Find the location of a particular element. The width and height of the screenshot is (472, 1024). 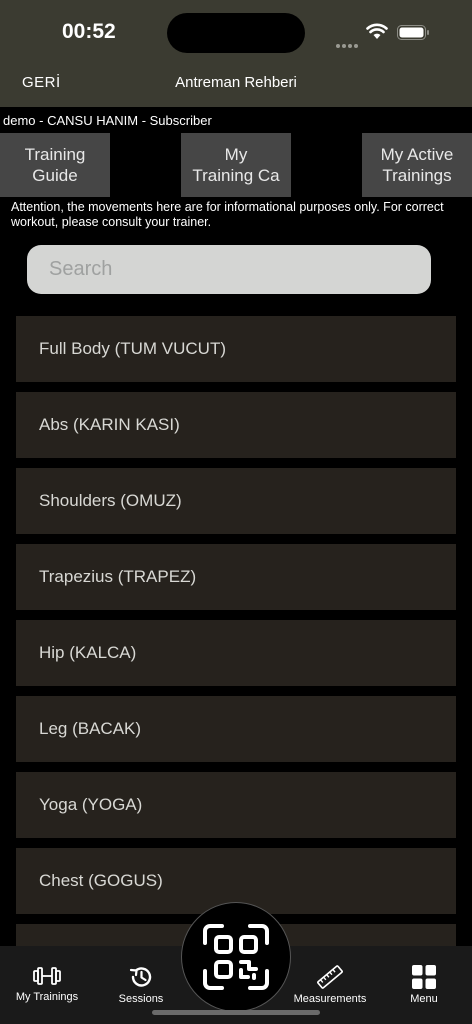

tab-label: Menu is located at coordinates (424, 999).